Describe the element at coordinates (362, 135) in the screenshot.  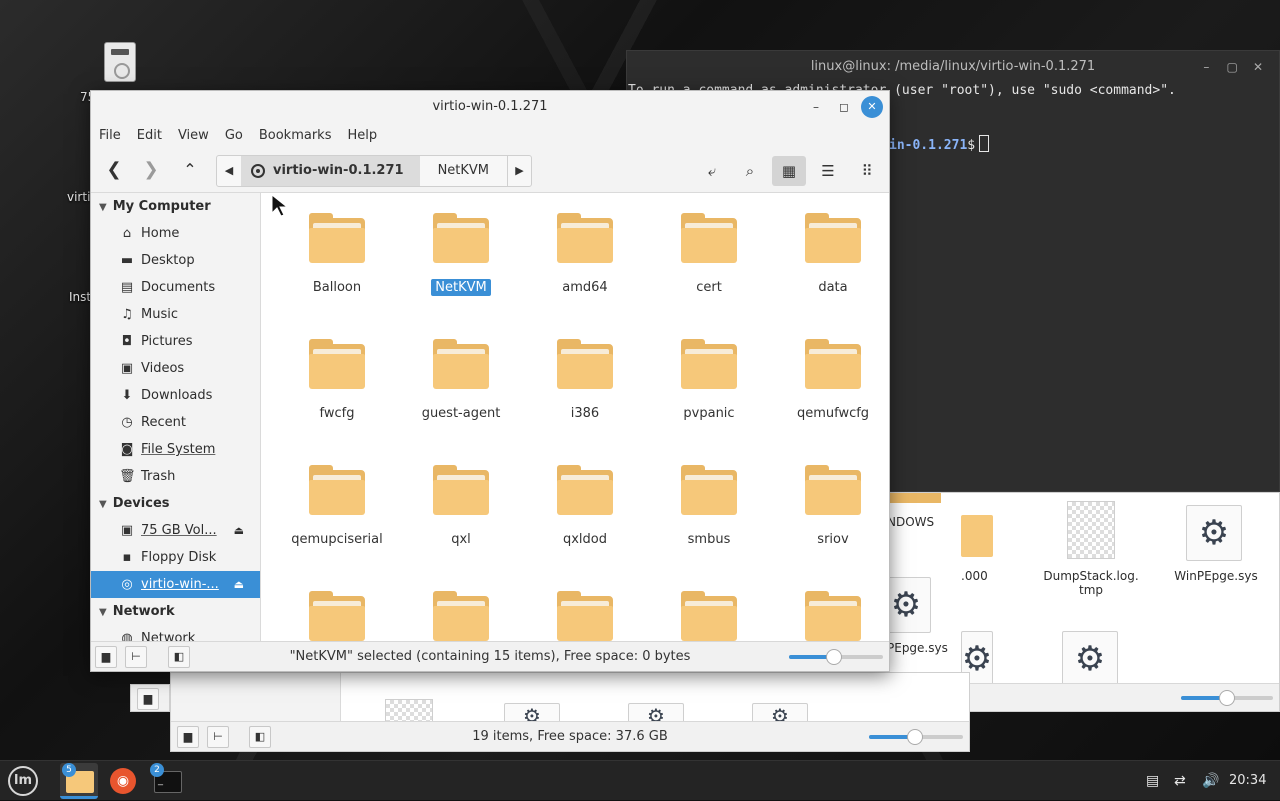
I see `menu-help: Help` at that location.